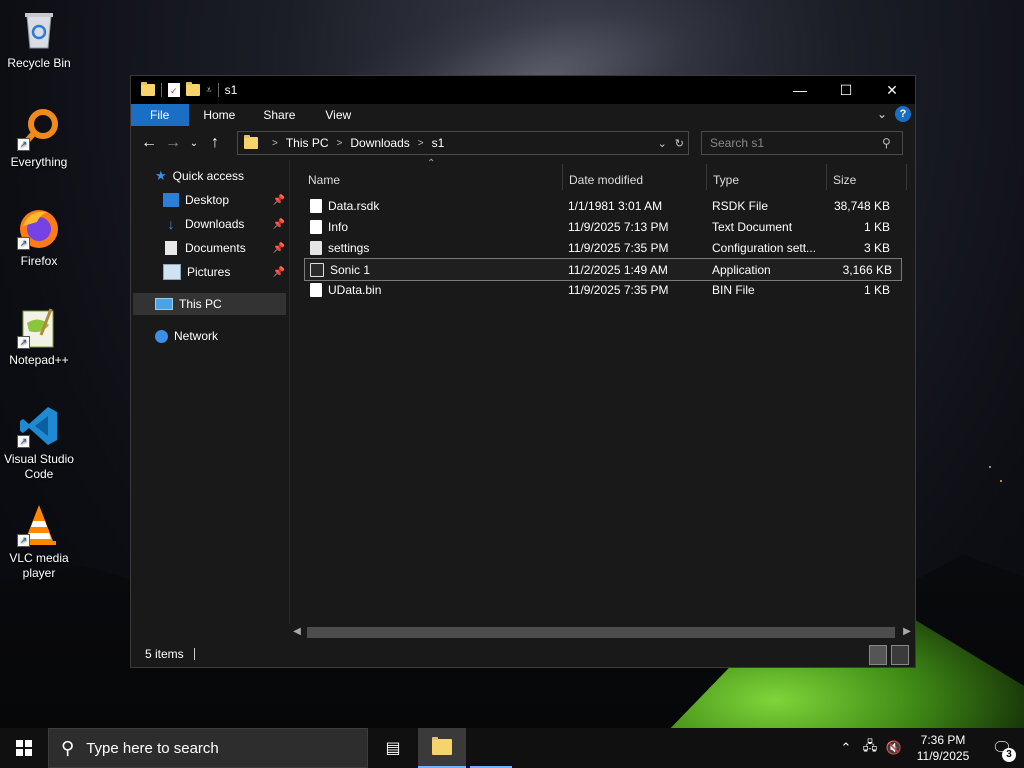 Image resolution: width=1024 pixels, height=768 pixels. I want to click on nav-item-pictures: Pictures 📌, so click(224, 272).